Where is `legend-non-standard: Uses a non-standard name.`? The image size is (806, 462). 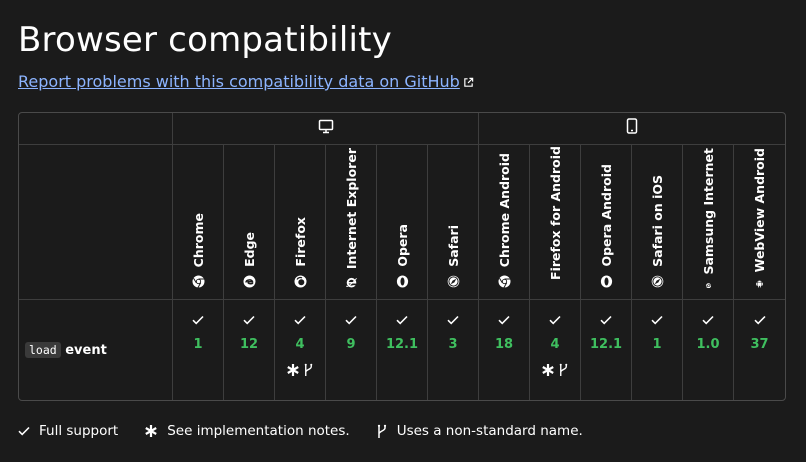 legend-non-standard: Uses a non-standard name. is located at coordinates (479, 431).